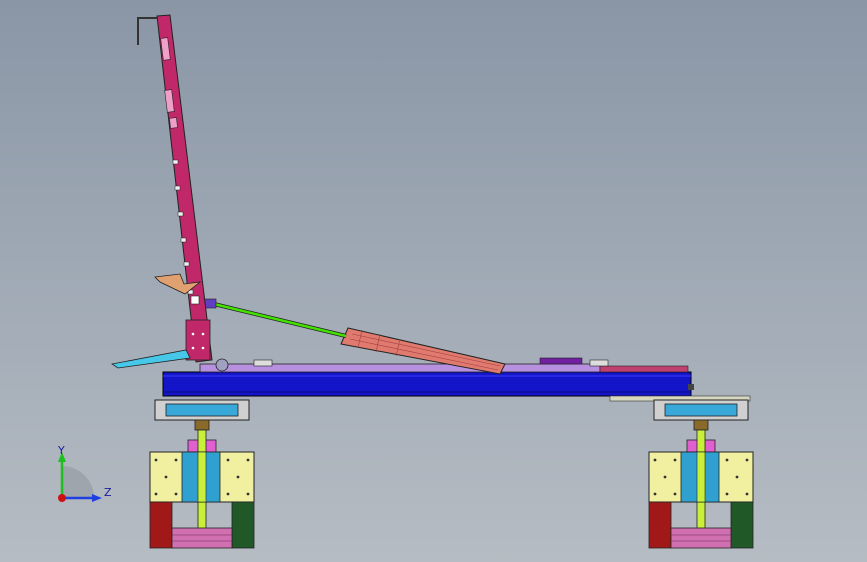 The width and height of the screenshot is (867, 562). I want to click on left-cyan-pad, so click(202, 410).